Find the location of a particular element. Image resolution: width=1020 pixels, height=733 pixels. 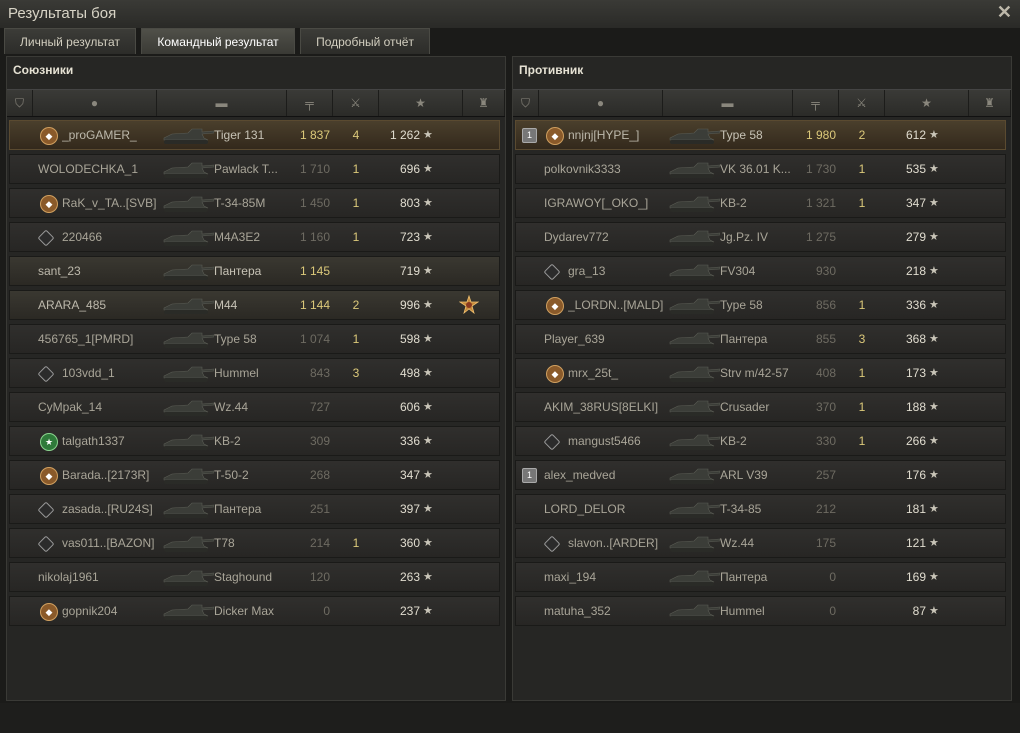

xp-value: 169 is located at coordinates (915, 577).